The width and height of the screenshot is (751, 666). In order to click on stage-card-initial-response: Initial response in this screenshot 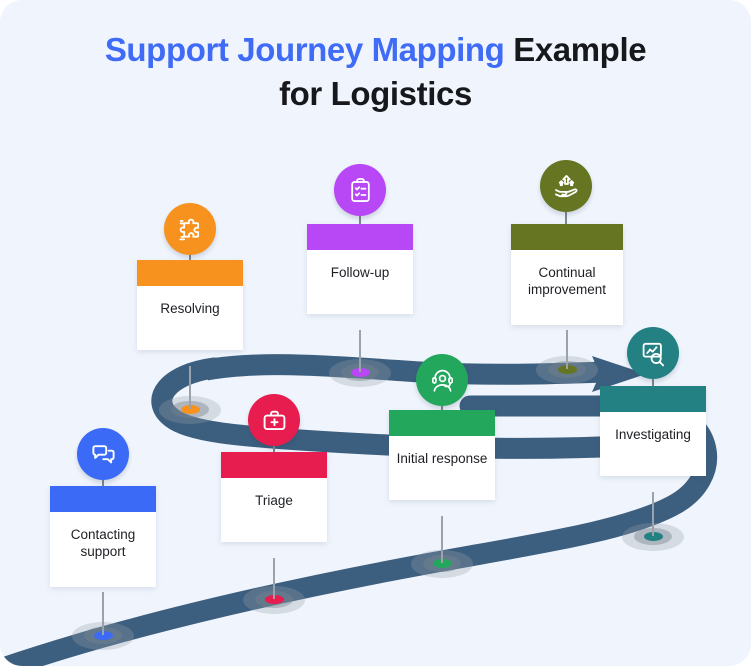, I will do `click(442, 455)`.